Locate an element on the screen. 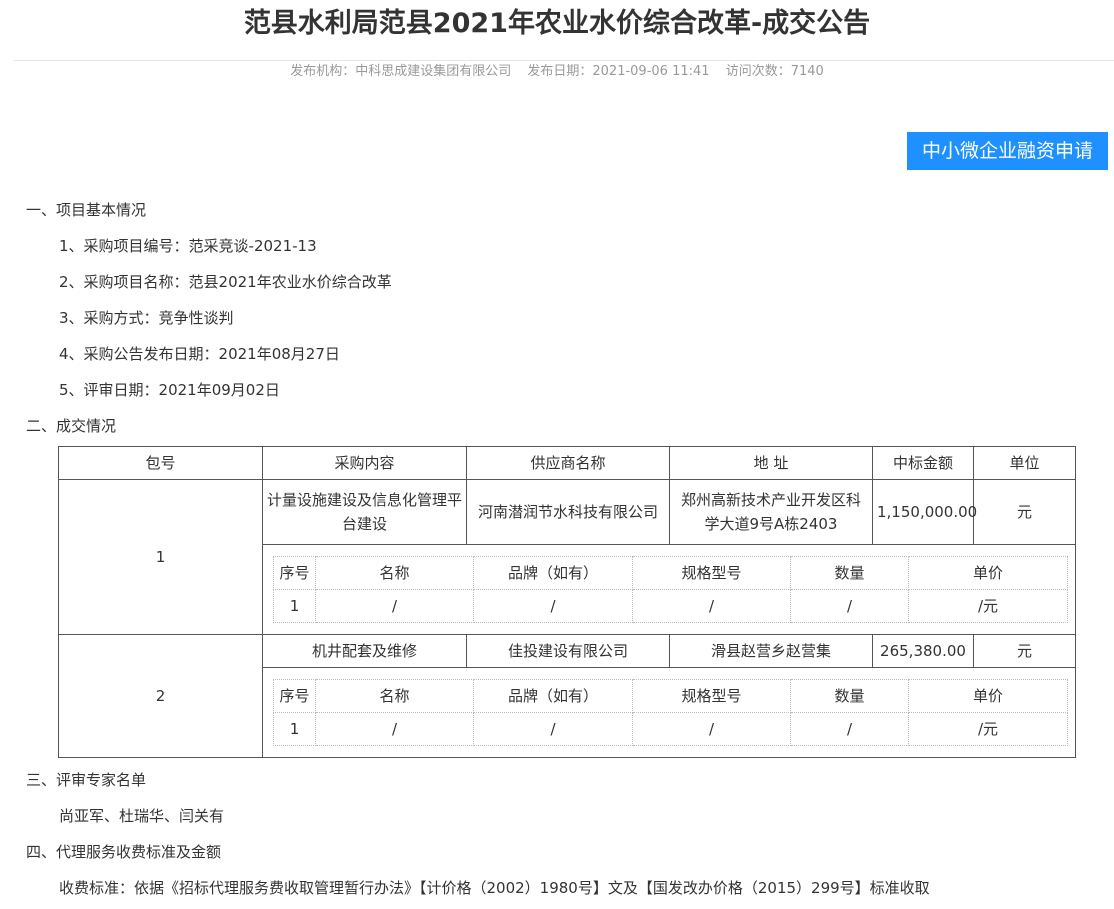 This screenshot has height=909, width=1114. award-amount: 265,380.00 is located at coordinates (923, 651).